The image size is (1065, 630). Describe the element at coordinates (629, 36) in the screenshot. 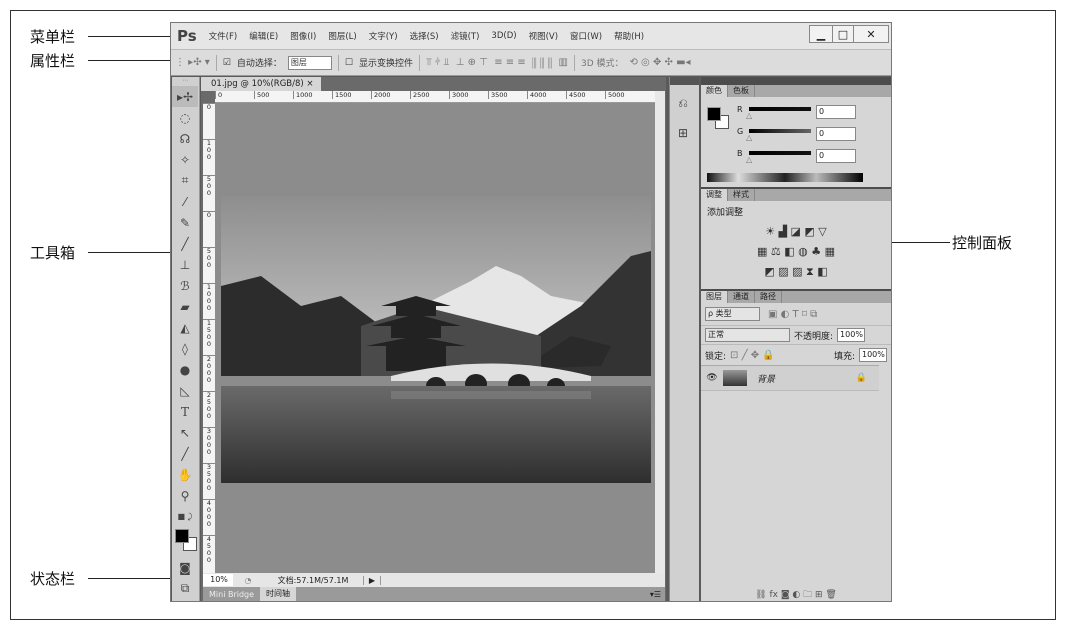

I see `menu-help: 帮助(H)` at that location.